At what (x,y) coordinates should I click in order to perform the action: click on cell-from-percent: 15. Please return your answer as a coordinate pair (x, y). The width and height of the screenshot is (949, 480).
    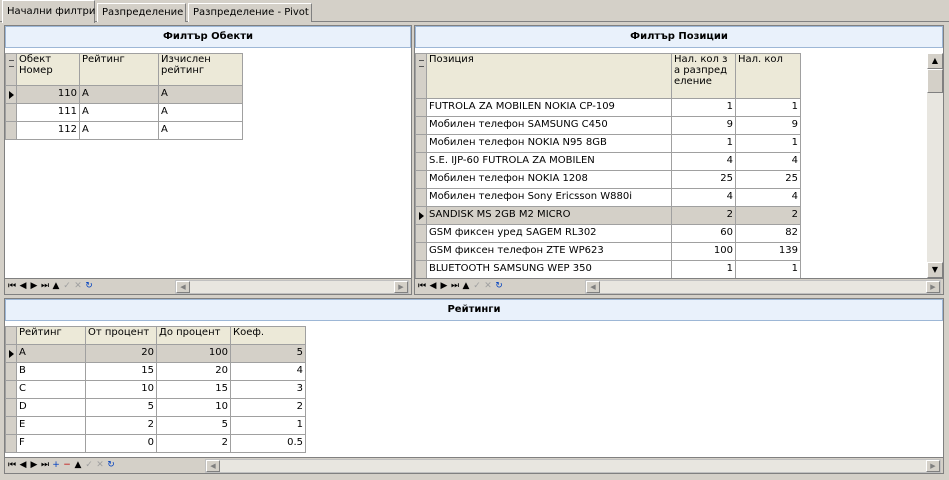
    Looking at the image, I should click on (121, 371).